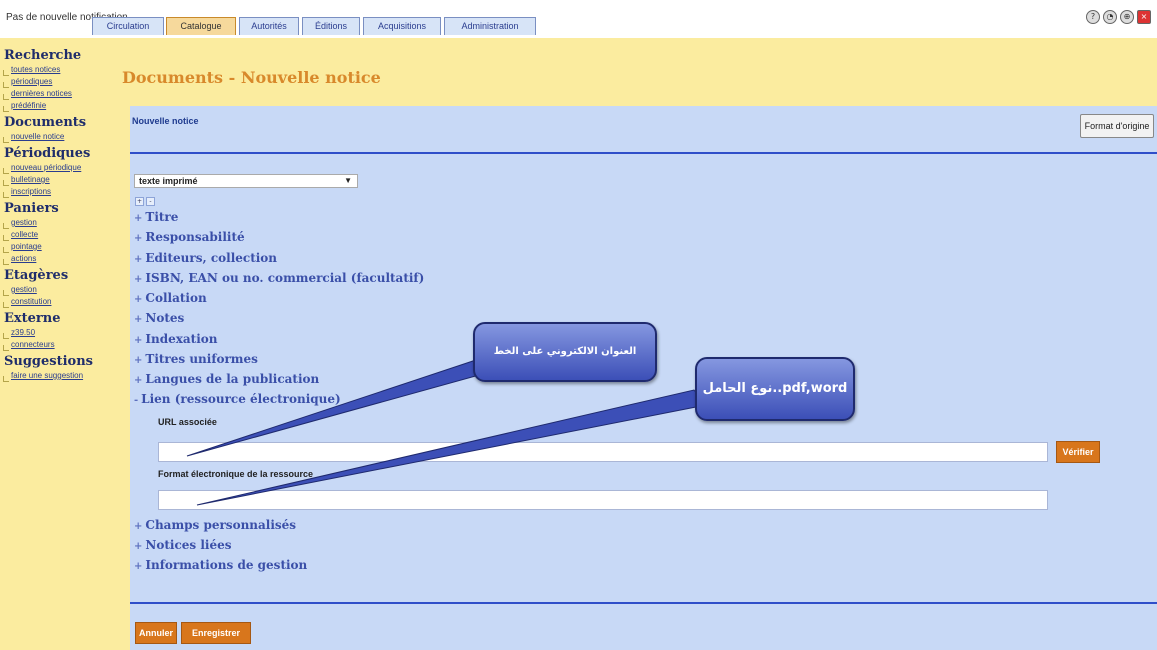  What do you see at coordinates (236, 474) in the screenshot?
I see `format-label: Format électronique de la ressource` at bounding box center [236, 474].